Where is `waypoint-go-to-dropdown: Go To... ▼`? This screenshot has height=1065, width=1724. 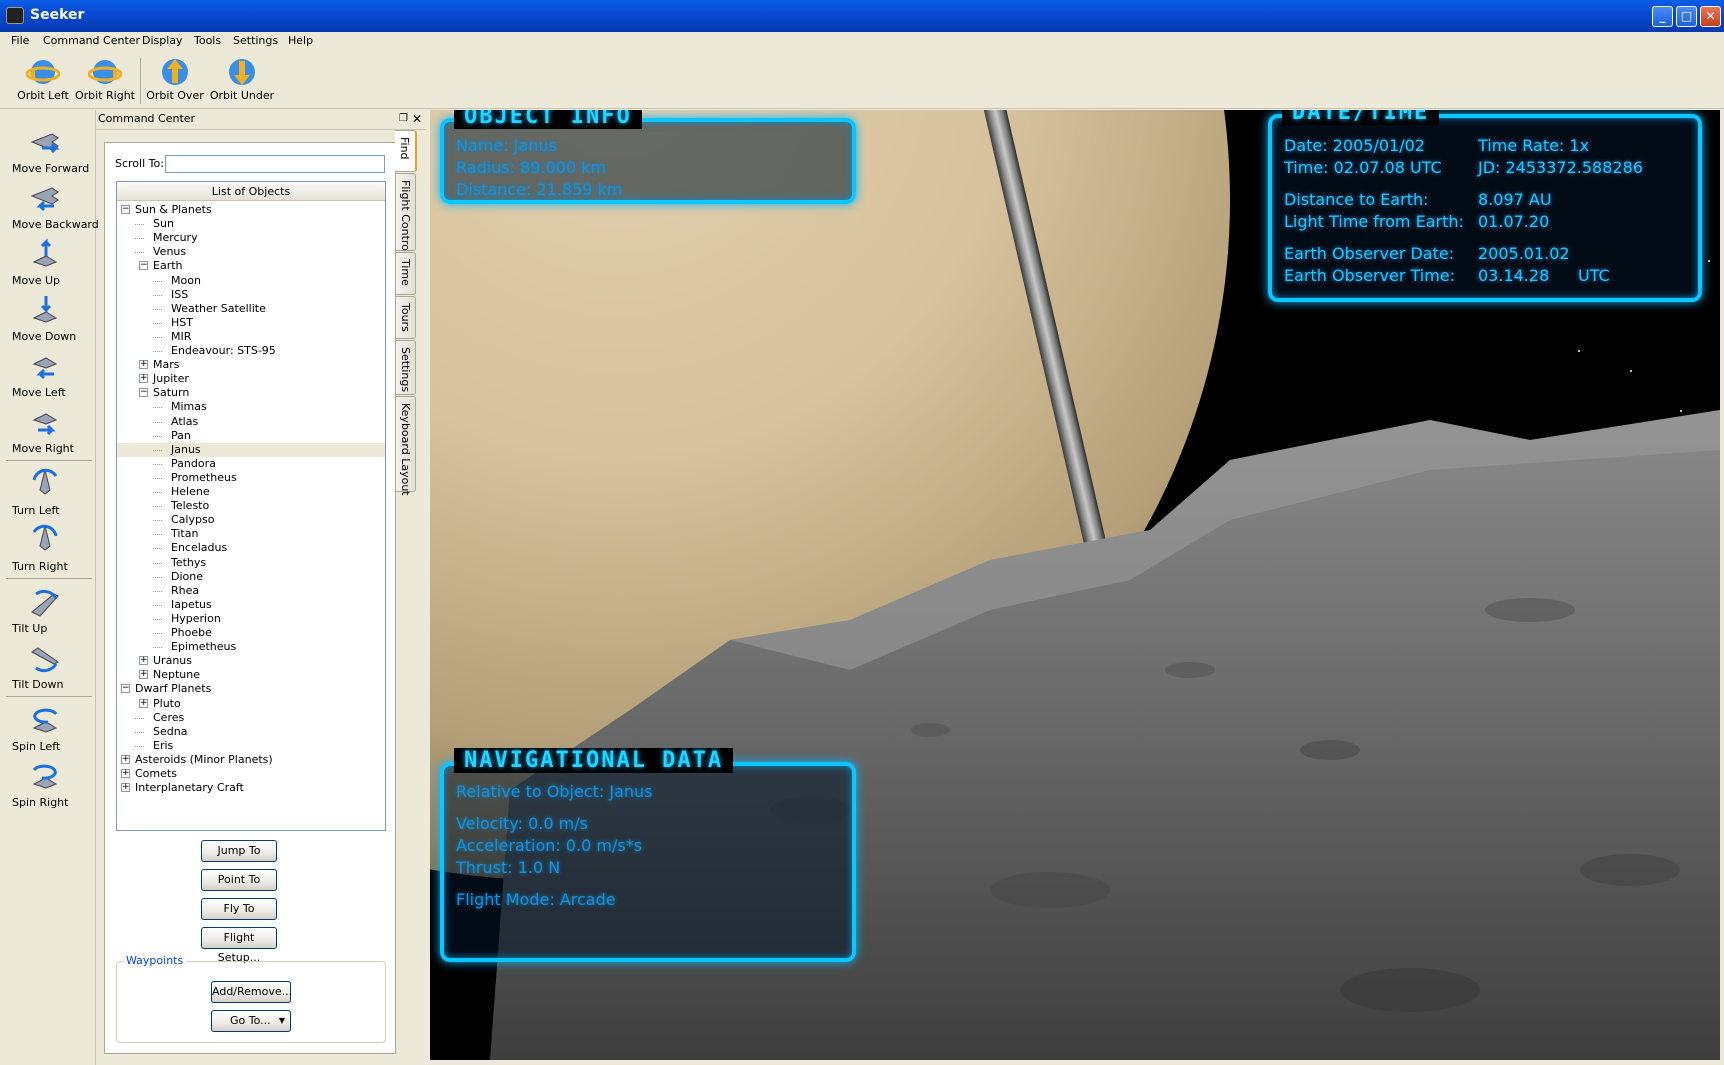
waypoint-go-to-dropdown: Go To... ▼ is located at coordinates (251, 1021).